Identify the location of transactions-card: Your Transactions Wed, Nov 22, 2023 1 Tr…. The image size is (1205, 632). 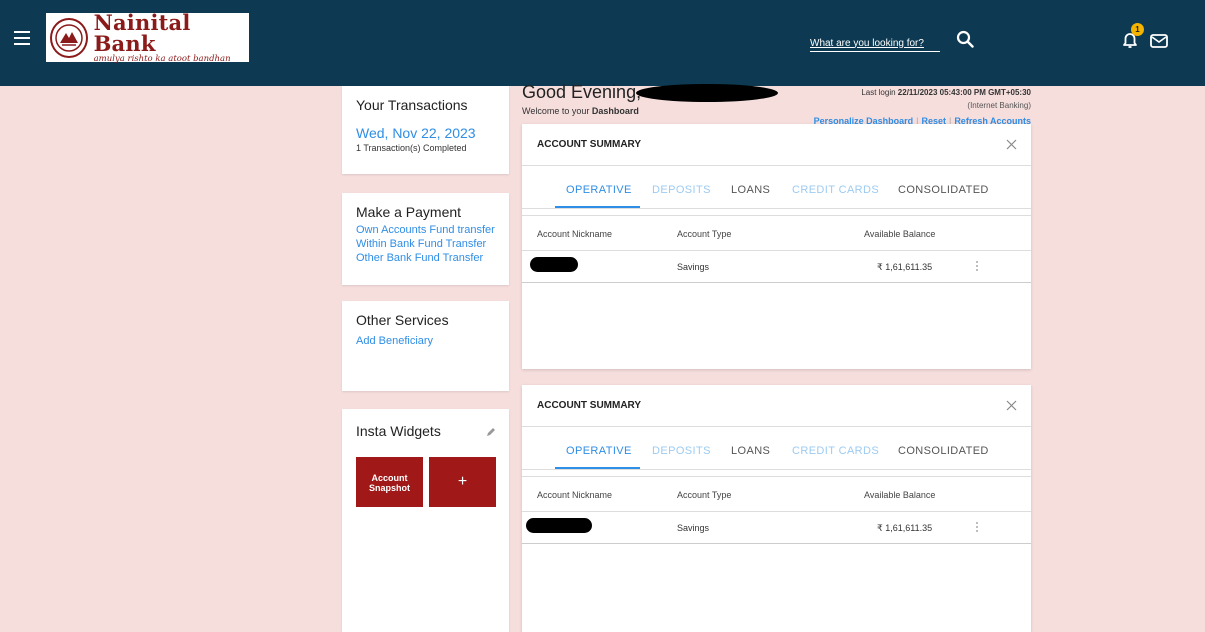
(425, 130).